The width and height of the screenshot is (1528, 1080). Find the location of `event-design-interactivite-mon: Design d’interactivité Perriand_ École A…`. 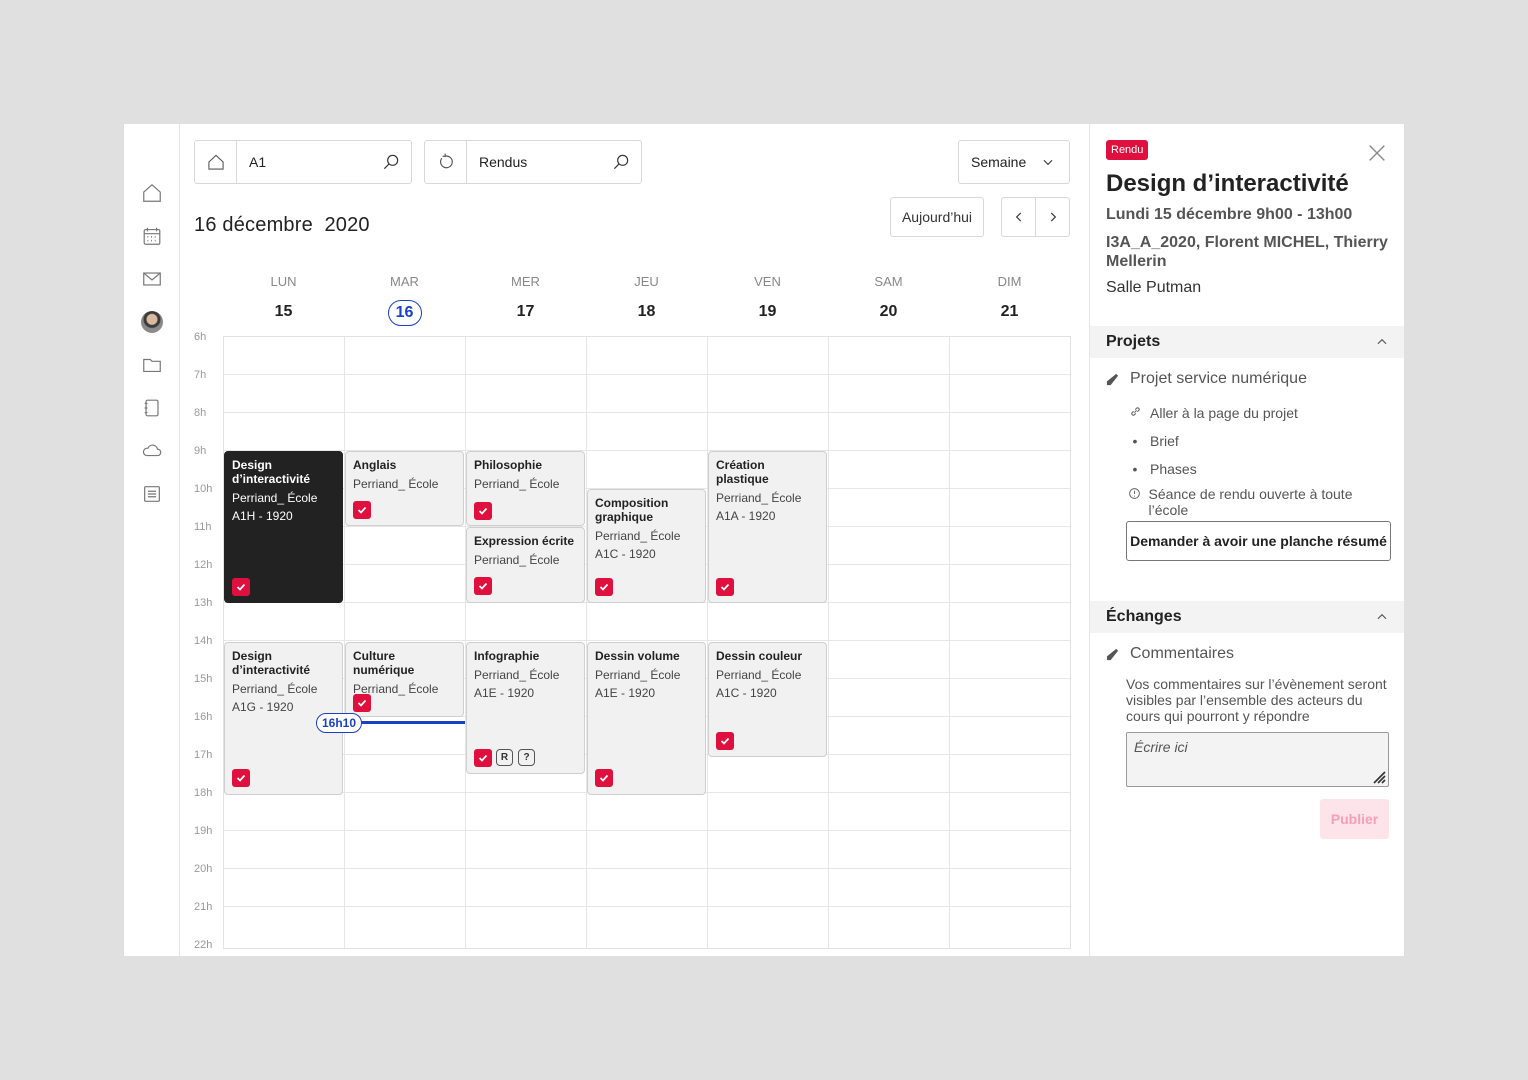

event-design-interactivite-mon: Design d’interactivité Perriand_ École A… is located at coordinates (283, 527).